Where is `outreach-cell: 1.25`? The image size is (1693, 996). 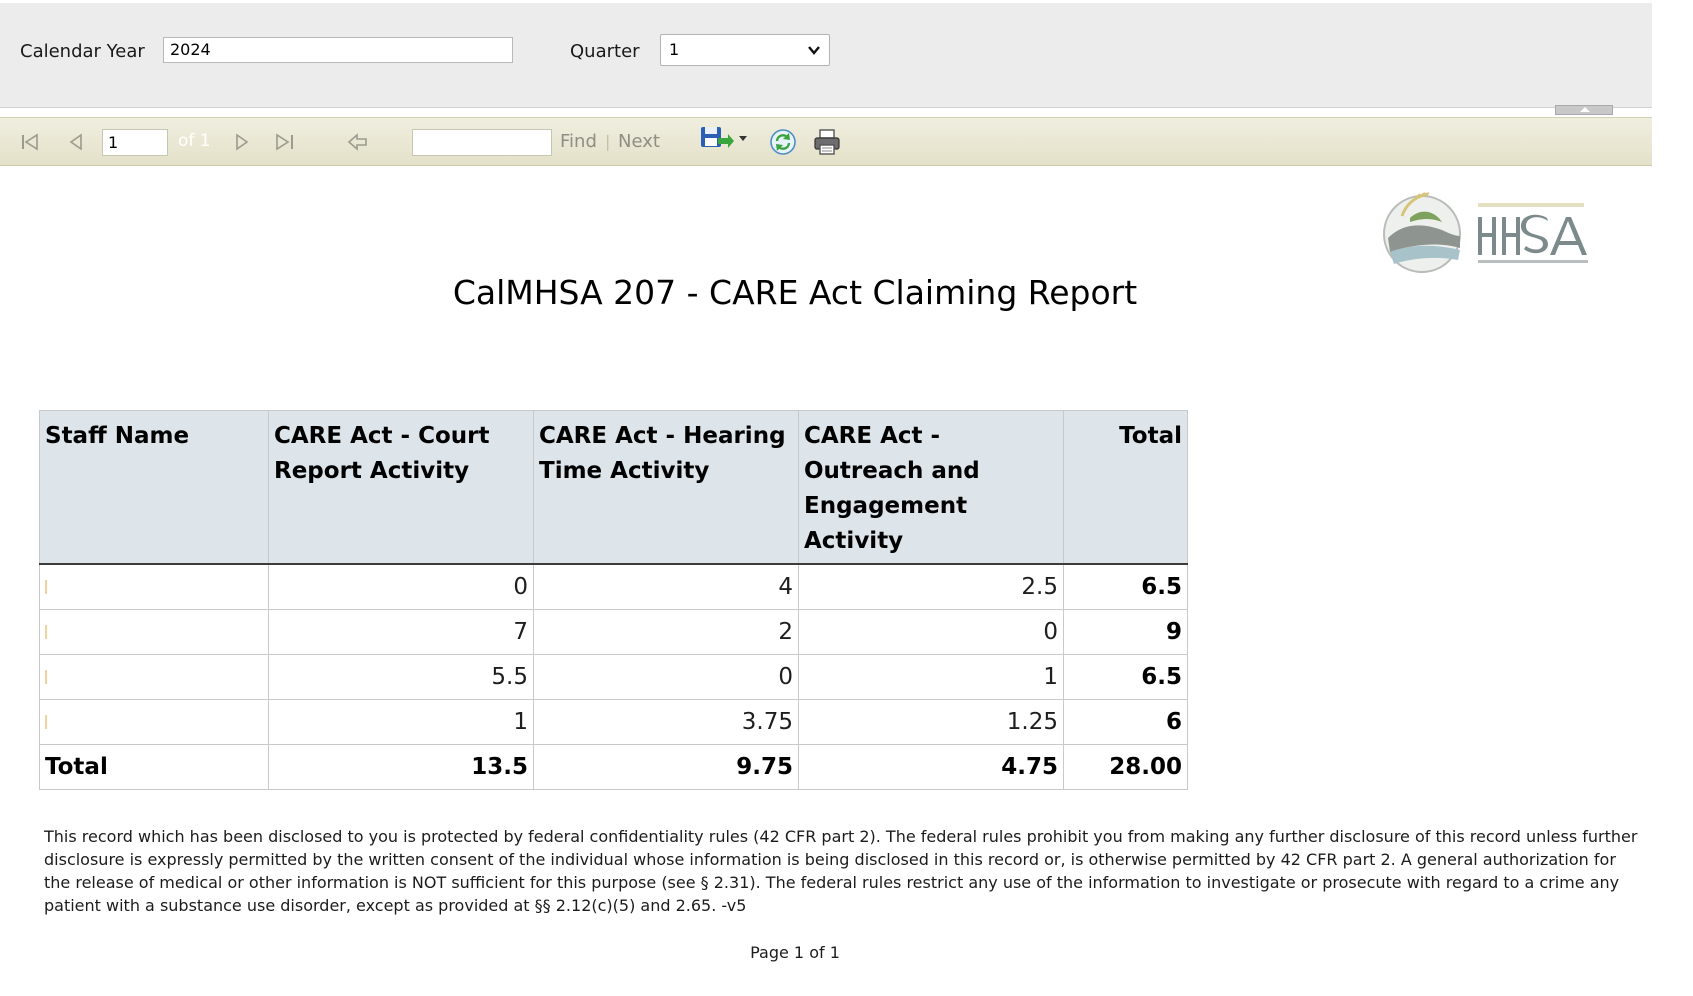
outreach-cell: 1.25 is located at coordinates (931, 721).